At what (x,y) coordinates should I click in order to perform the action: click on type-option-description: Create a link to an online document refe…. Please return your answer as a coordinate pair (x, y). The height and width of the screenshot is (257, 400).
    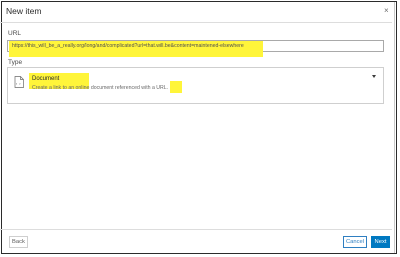
    Looking at the image, I should click on (100, 88).